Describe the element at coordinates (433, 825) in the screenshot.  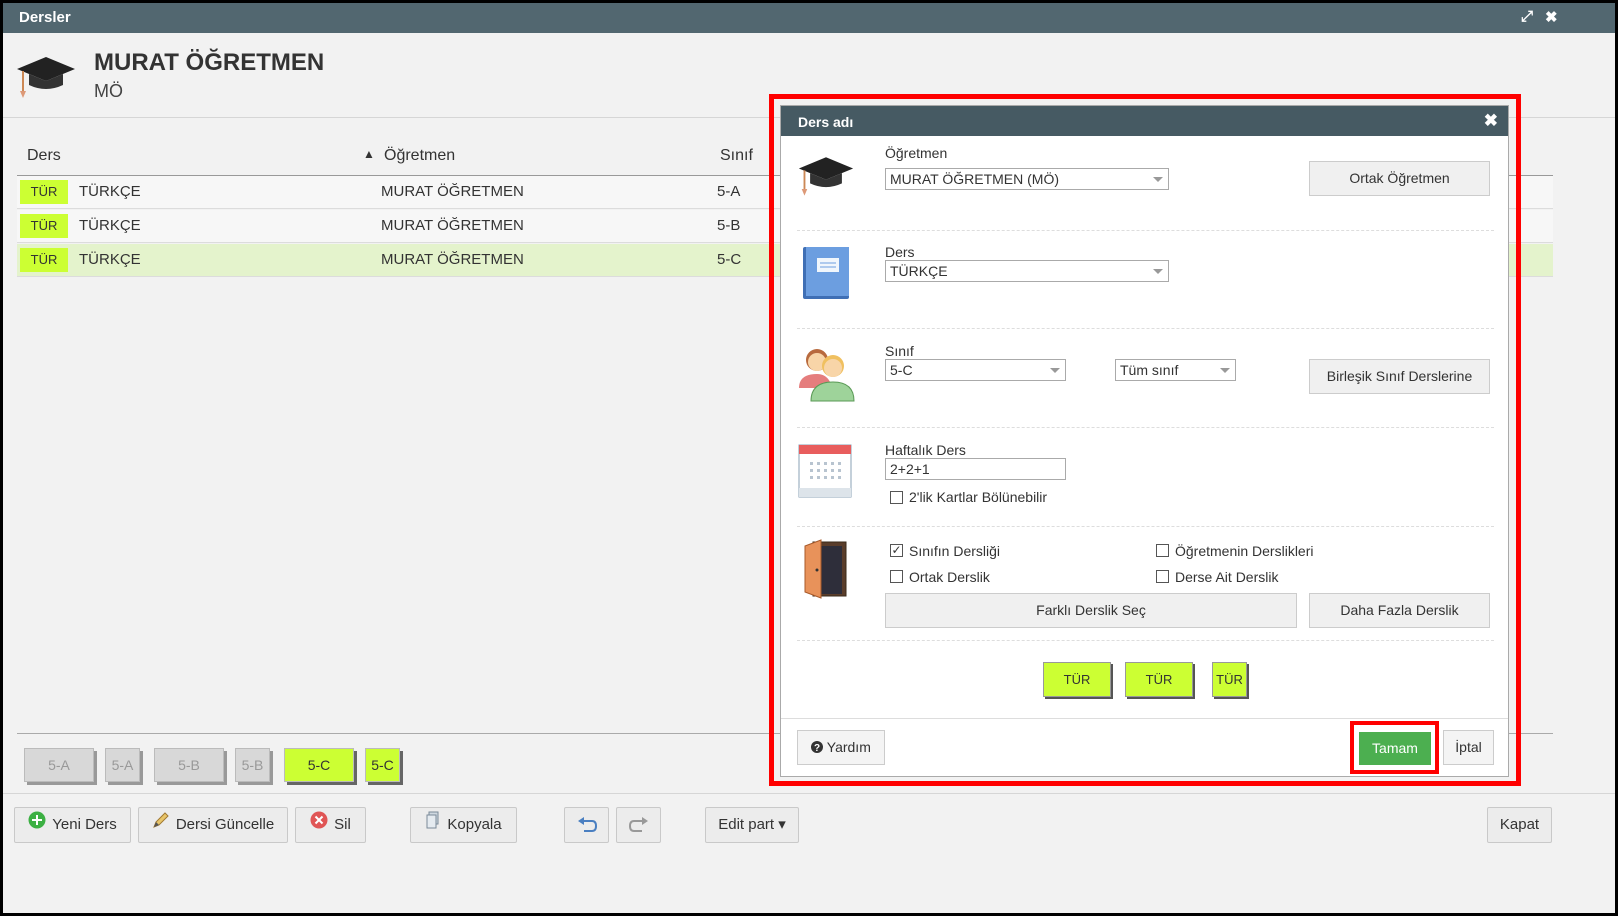
I see `copy-icon` at that location.